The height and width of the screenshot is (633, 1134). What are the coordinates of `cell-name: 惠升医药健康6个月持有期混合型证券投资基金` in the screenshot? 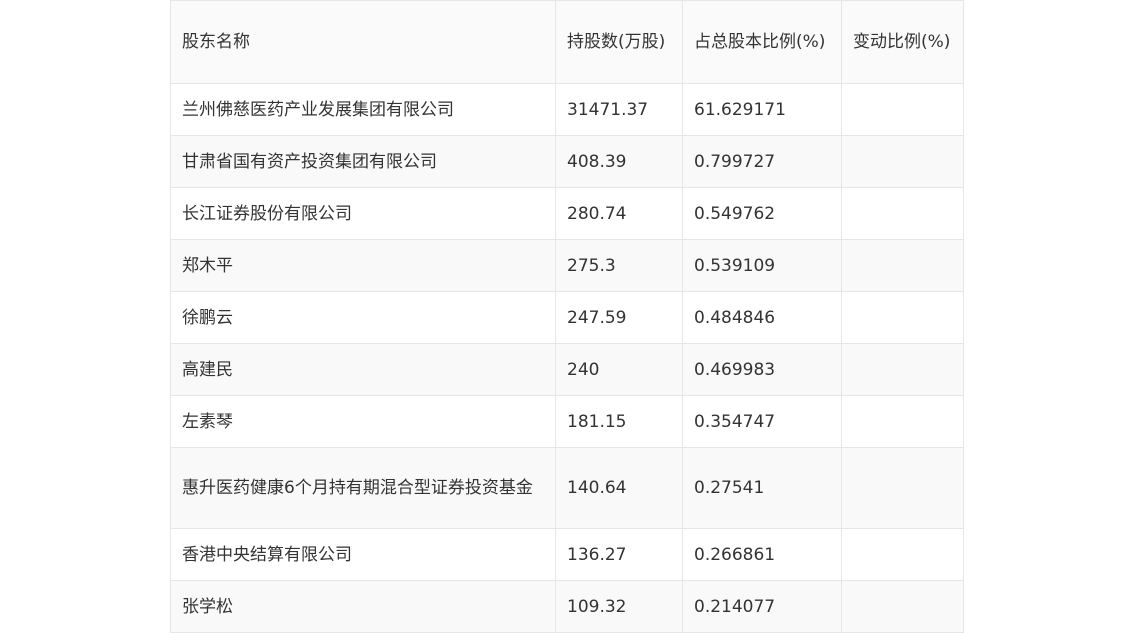 It's located at (363, 488).